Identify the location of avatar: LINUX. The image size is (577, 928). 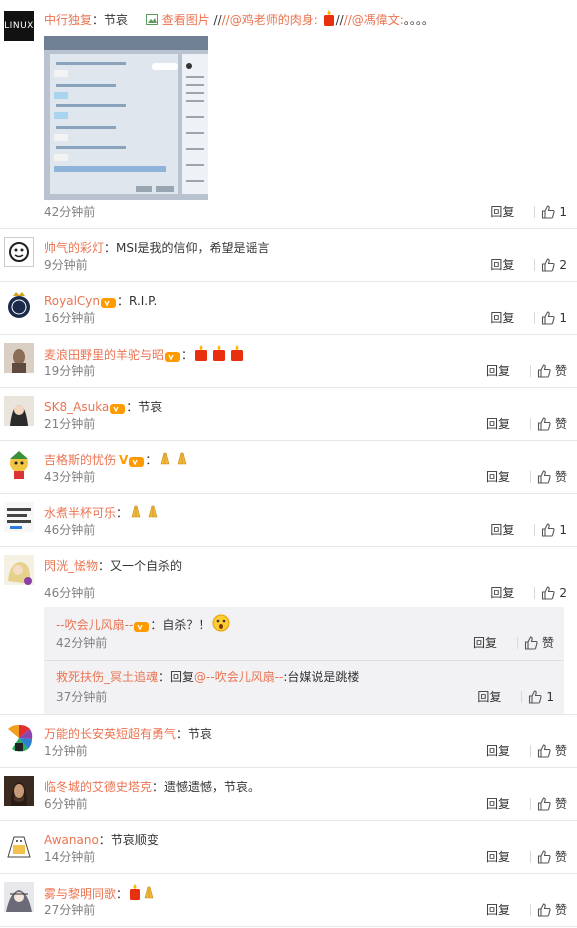
(19, 26).